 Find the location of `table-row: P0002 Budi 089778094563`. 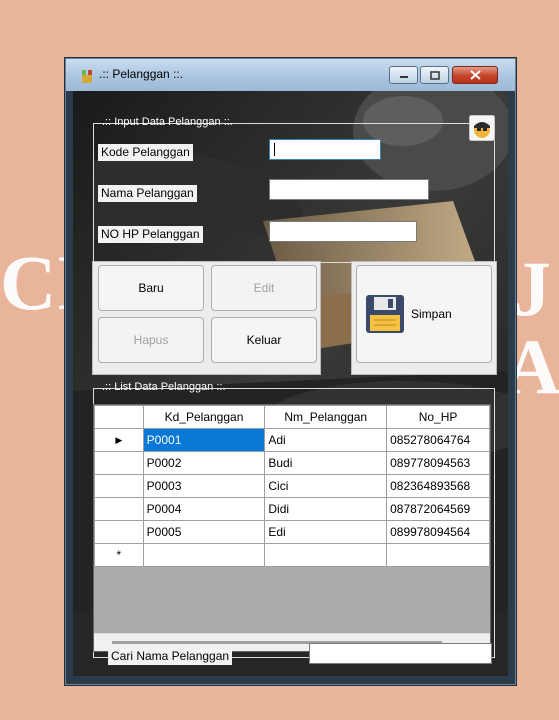

table-row: P0002 Budi 089778094563 is located at coordinates (292, 463).